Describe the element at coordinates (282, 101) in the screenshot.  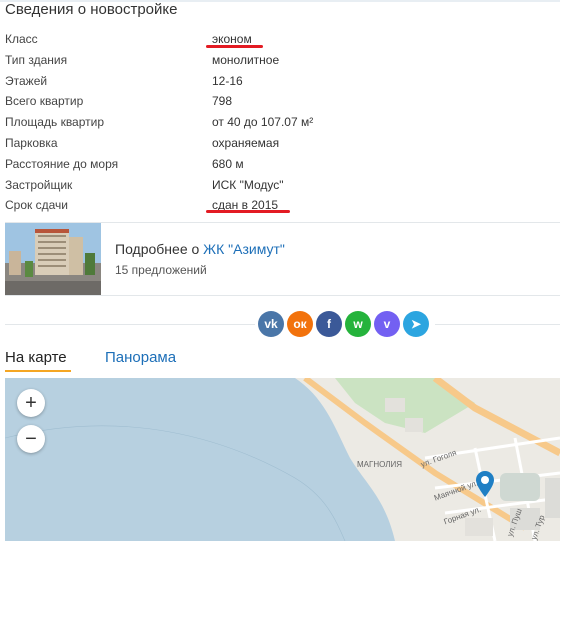
I see `spec-row: Всего квартир 798` at that location.